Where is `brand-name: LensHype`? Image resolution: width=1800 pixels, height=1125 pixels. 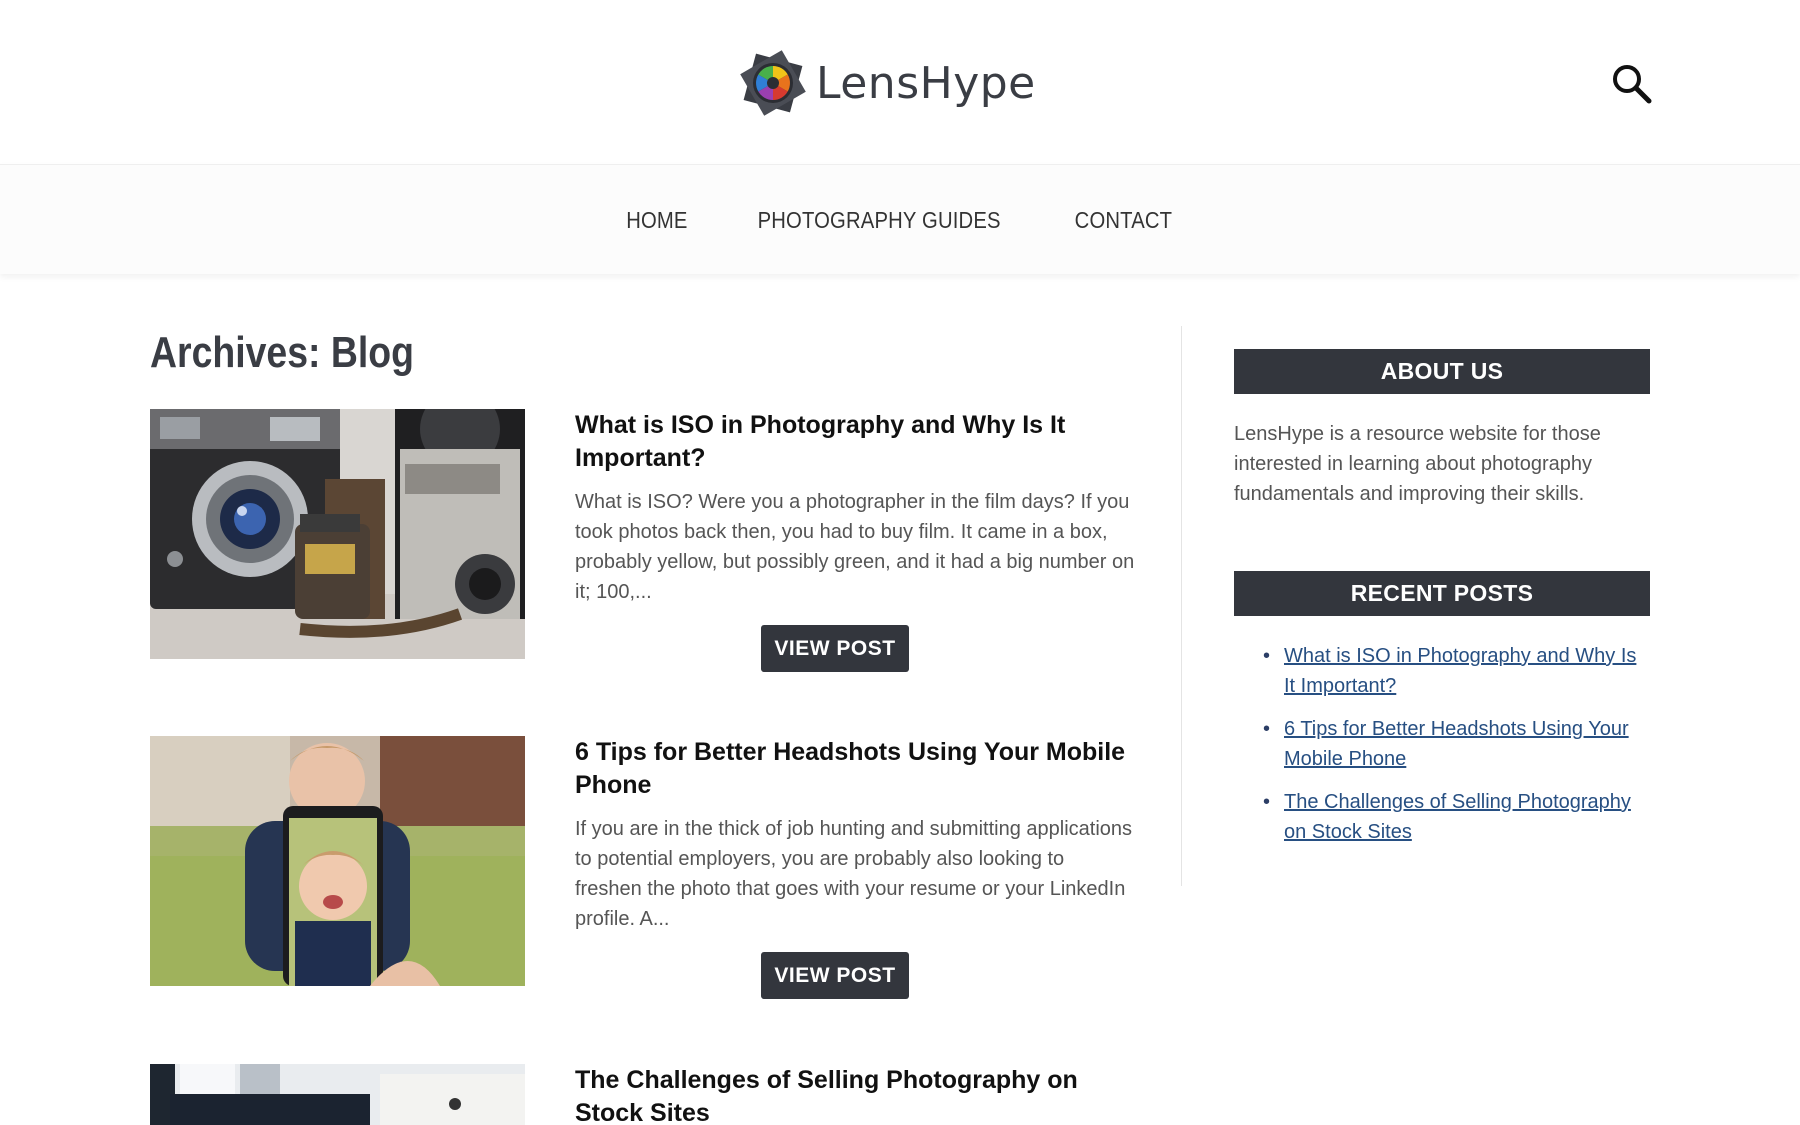
brand-name: LensHype is located at coordinates (926, 83).